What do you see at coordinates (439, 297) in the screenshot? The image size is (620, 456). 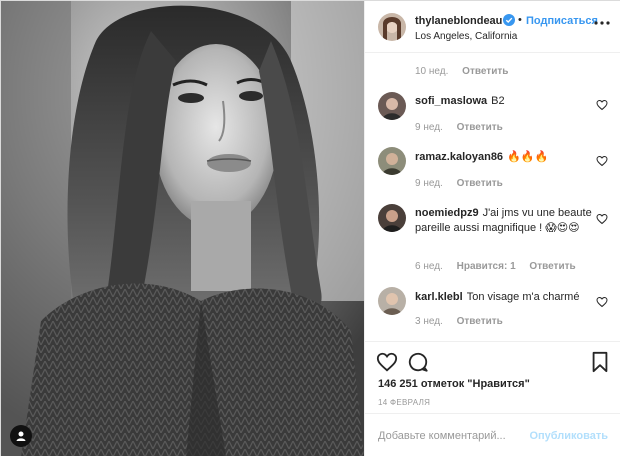 I see `commenter-username: karl.klebl` at bounding box center [439, 297].